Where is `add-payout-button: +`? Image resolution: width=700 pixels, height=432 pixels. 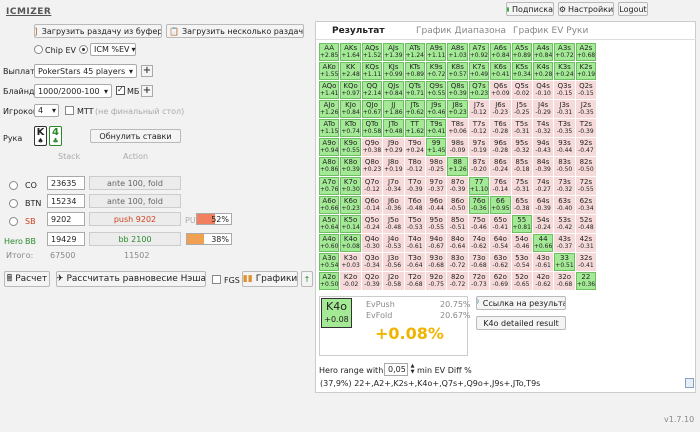
add-payout-button: + is located at coordinates (147, 71).